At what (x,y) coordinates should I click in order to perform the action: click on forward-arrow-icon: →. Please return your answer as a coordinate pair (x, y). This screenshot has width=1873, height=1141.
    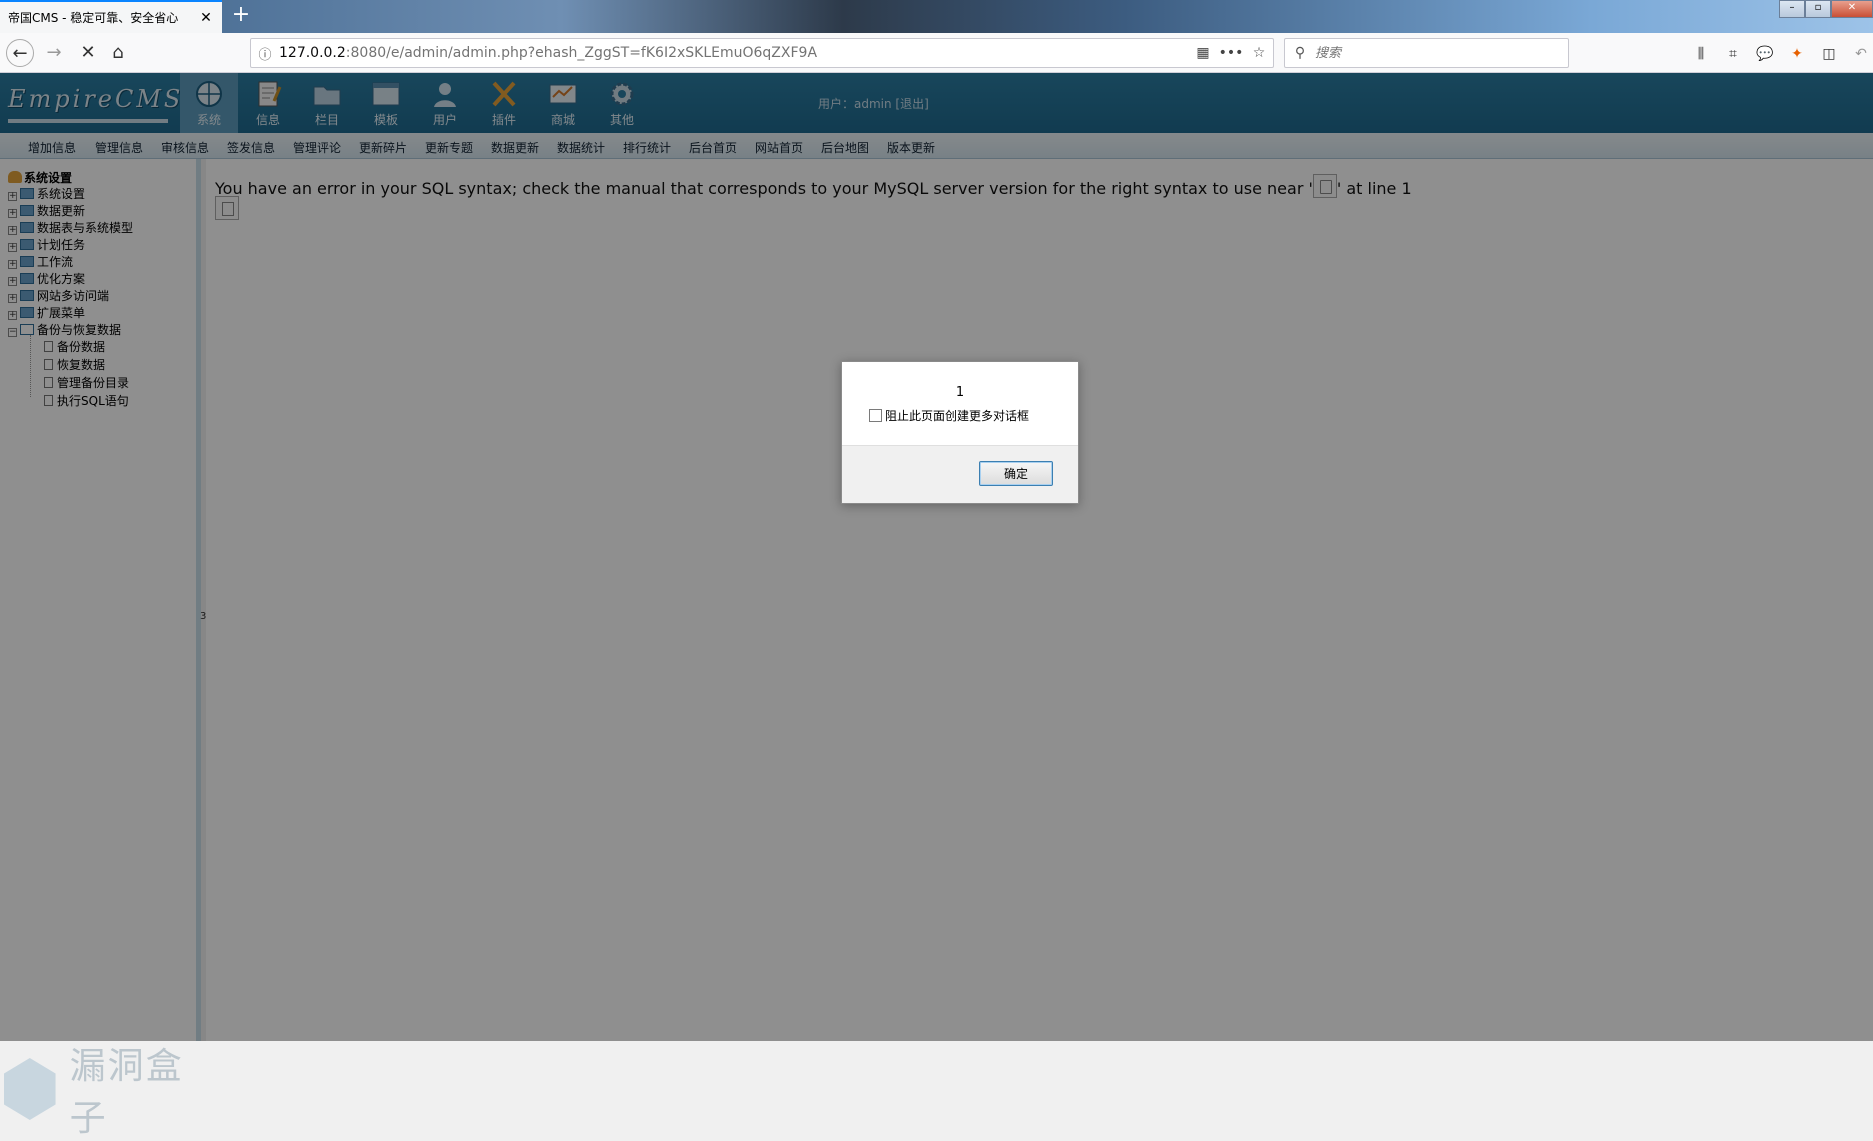
    Looking at the image, I should click on (54, 53).